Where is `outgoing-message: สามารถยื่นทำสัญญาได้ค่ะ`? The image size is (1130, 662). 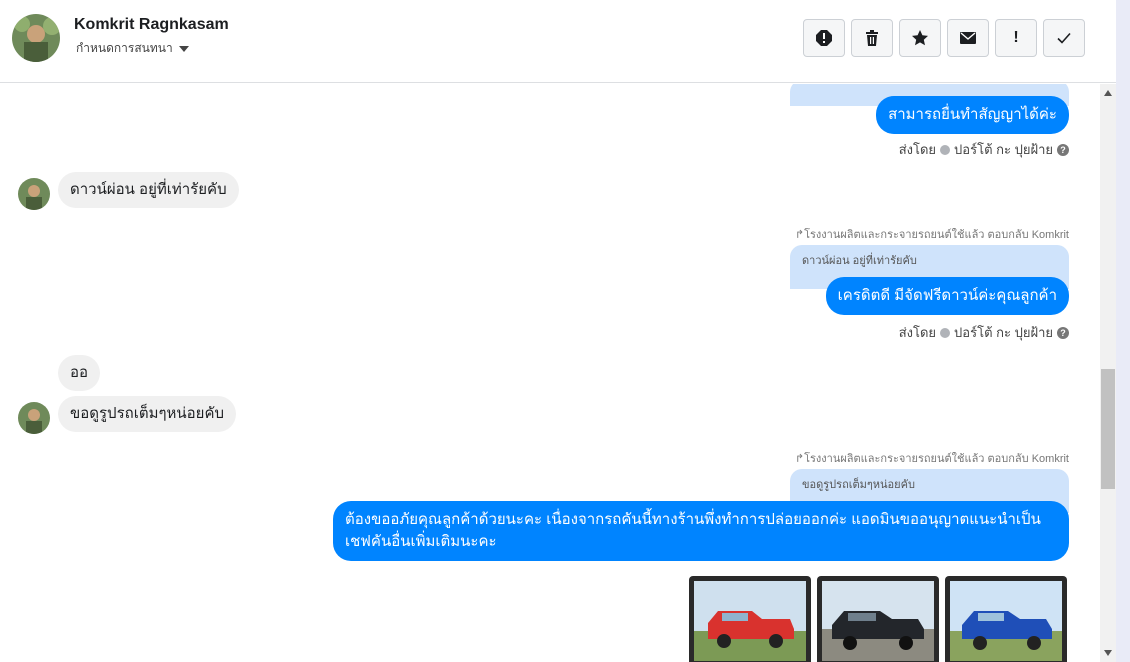 outgoing-message: สามารถยื่นทำสัญญาได้ค่ะ is located at coordinates (972, 115).